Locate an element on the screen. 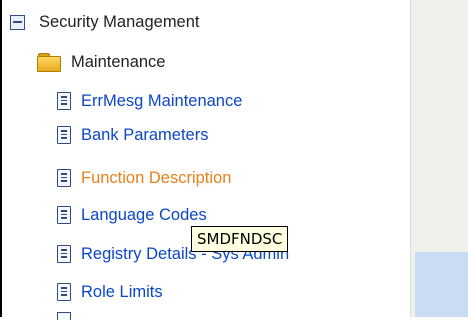 This screenshot has height=320, width=468. tree-node-security-management: Security Management is located at coordinates (105, 22).